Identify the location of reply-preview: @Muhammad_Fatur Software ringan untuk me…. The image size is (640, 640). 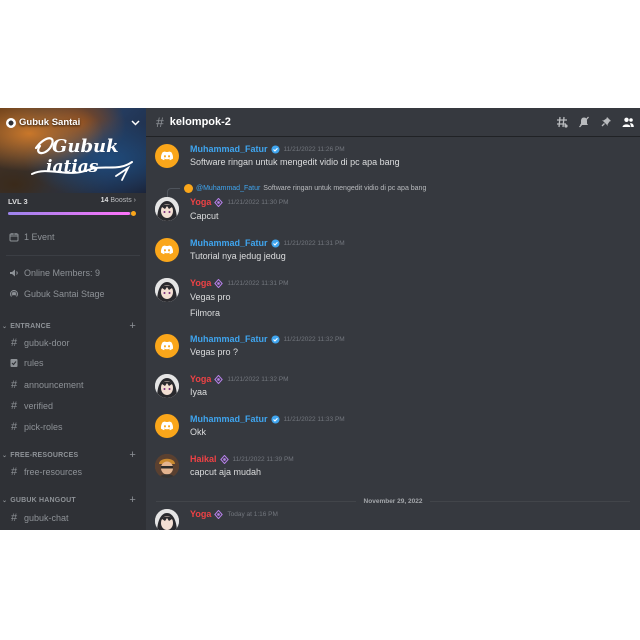
(297, 188).